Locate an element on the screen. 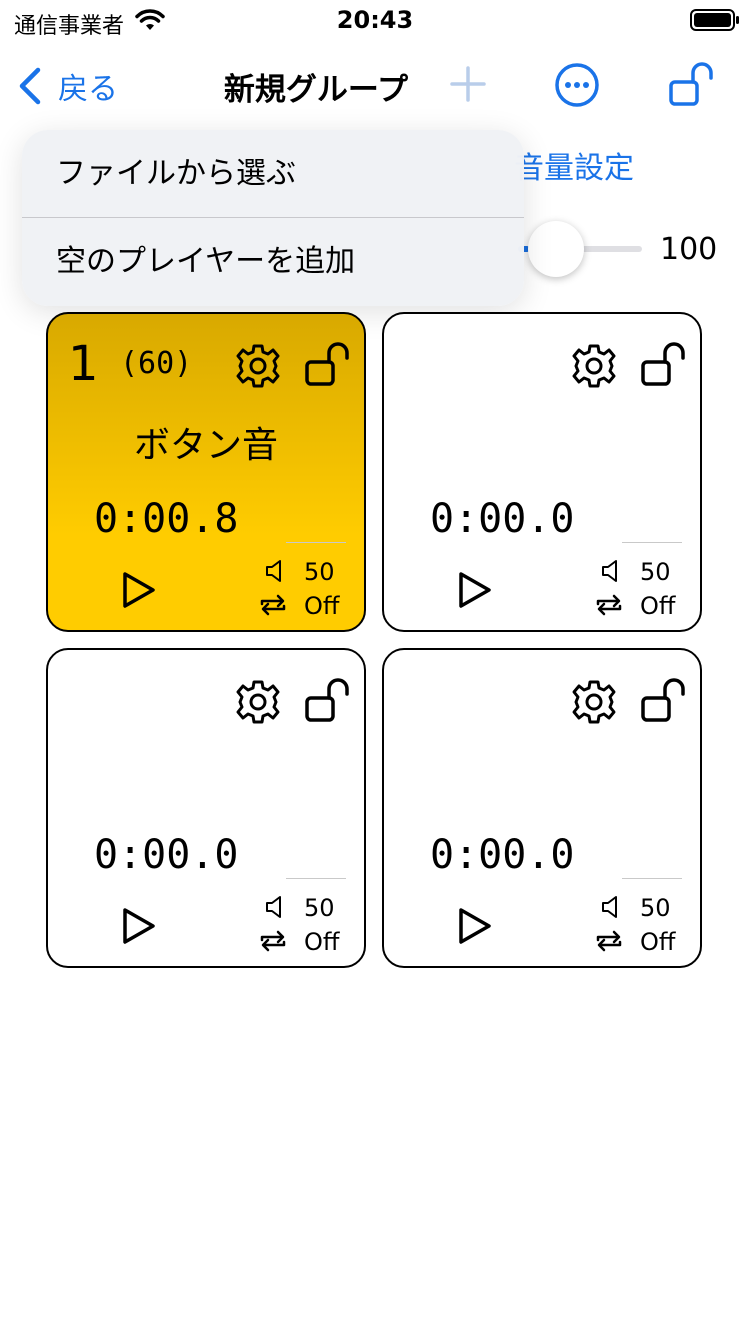 This screenshot has width=750, height=1334. more-icon is located at coordinates (577, 85).